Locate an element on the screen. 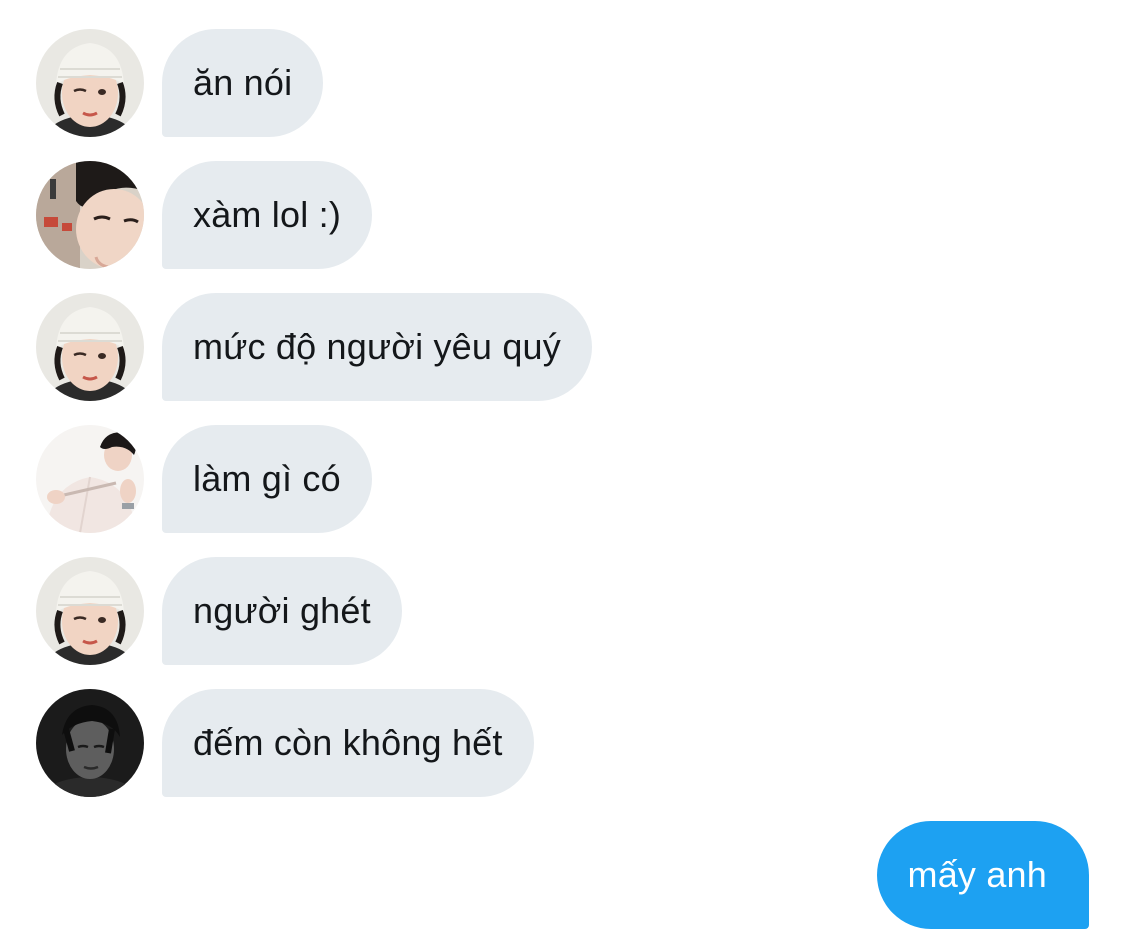  message-row: ăn nói is located at coordinates (180, 83).